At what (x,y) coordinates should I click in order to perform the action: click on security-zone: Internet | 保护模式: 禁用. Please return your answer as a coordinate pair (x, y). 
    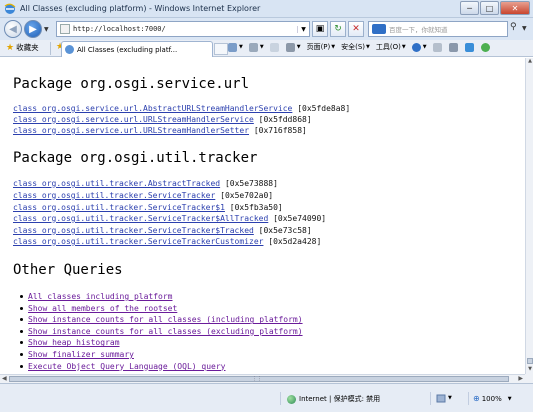
    Looking at the image, I should click on (333, 399).